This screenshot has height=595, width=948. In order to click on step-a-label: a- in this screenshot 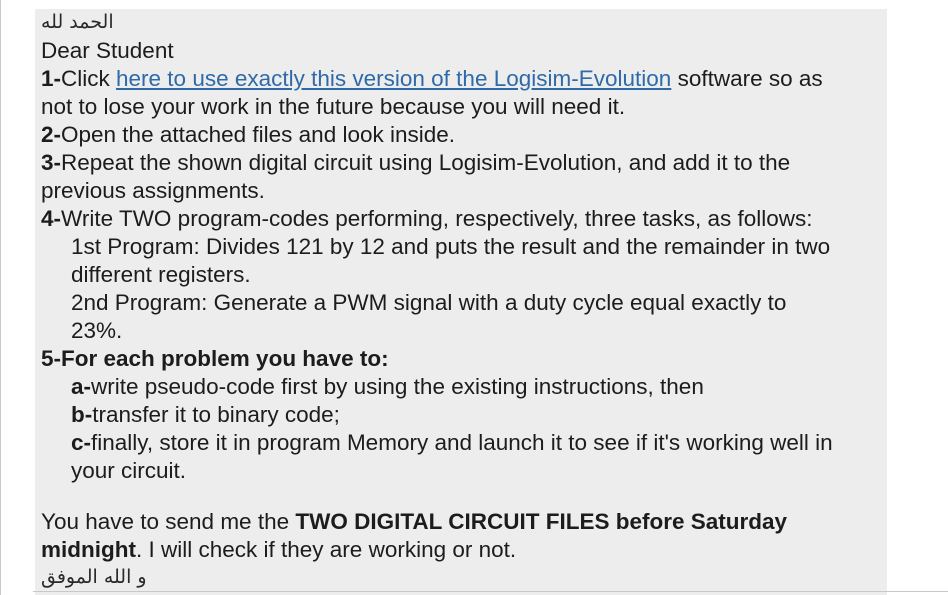, I will do `click(81, 386)`.